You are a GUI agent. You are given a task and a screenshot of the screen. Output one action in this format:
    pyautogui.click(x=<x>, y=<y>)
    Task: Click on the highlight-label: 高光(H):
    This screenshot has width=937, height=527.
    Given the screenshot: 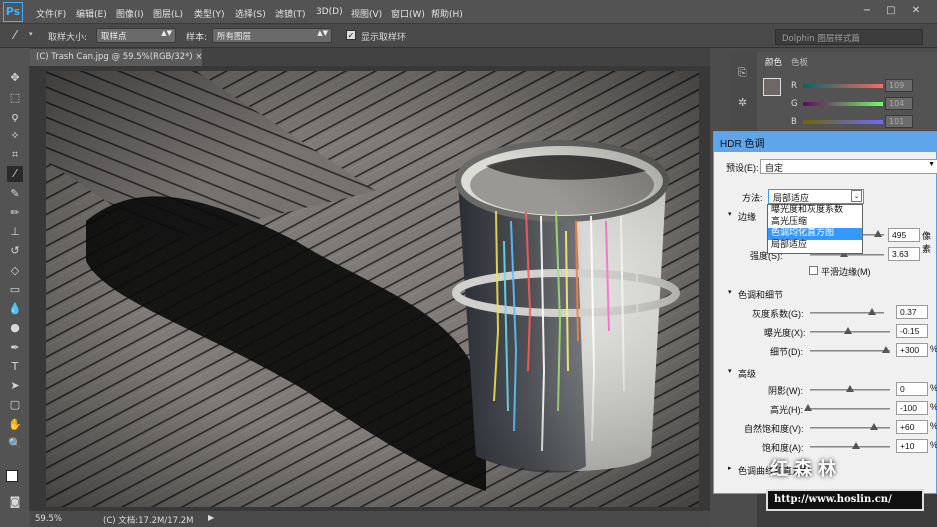 What is the action you would take?
    pyautogui.click(x=786, y=410)
    